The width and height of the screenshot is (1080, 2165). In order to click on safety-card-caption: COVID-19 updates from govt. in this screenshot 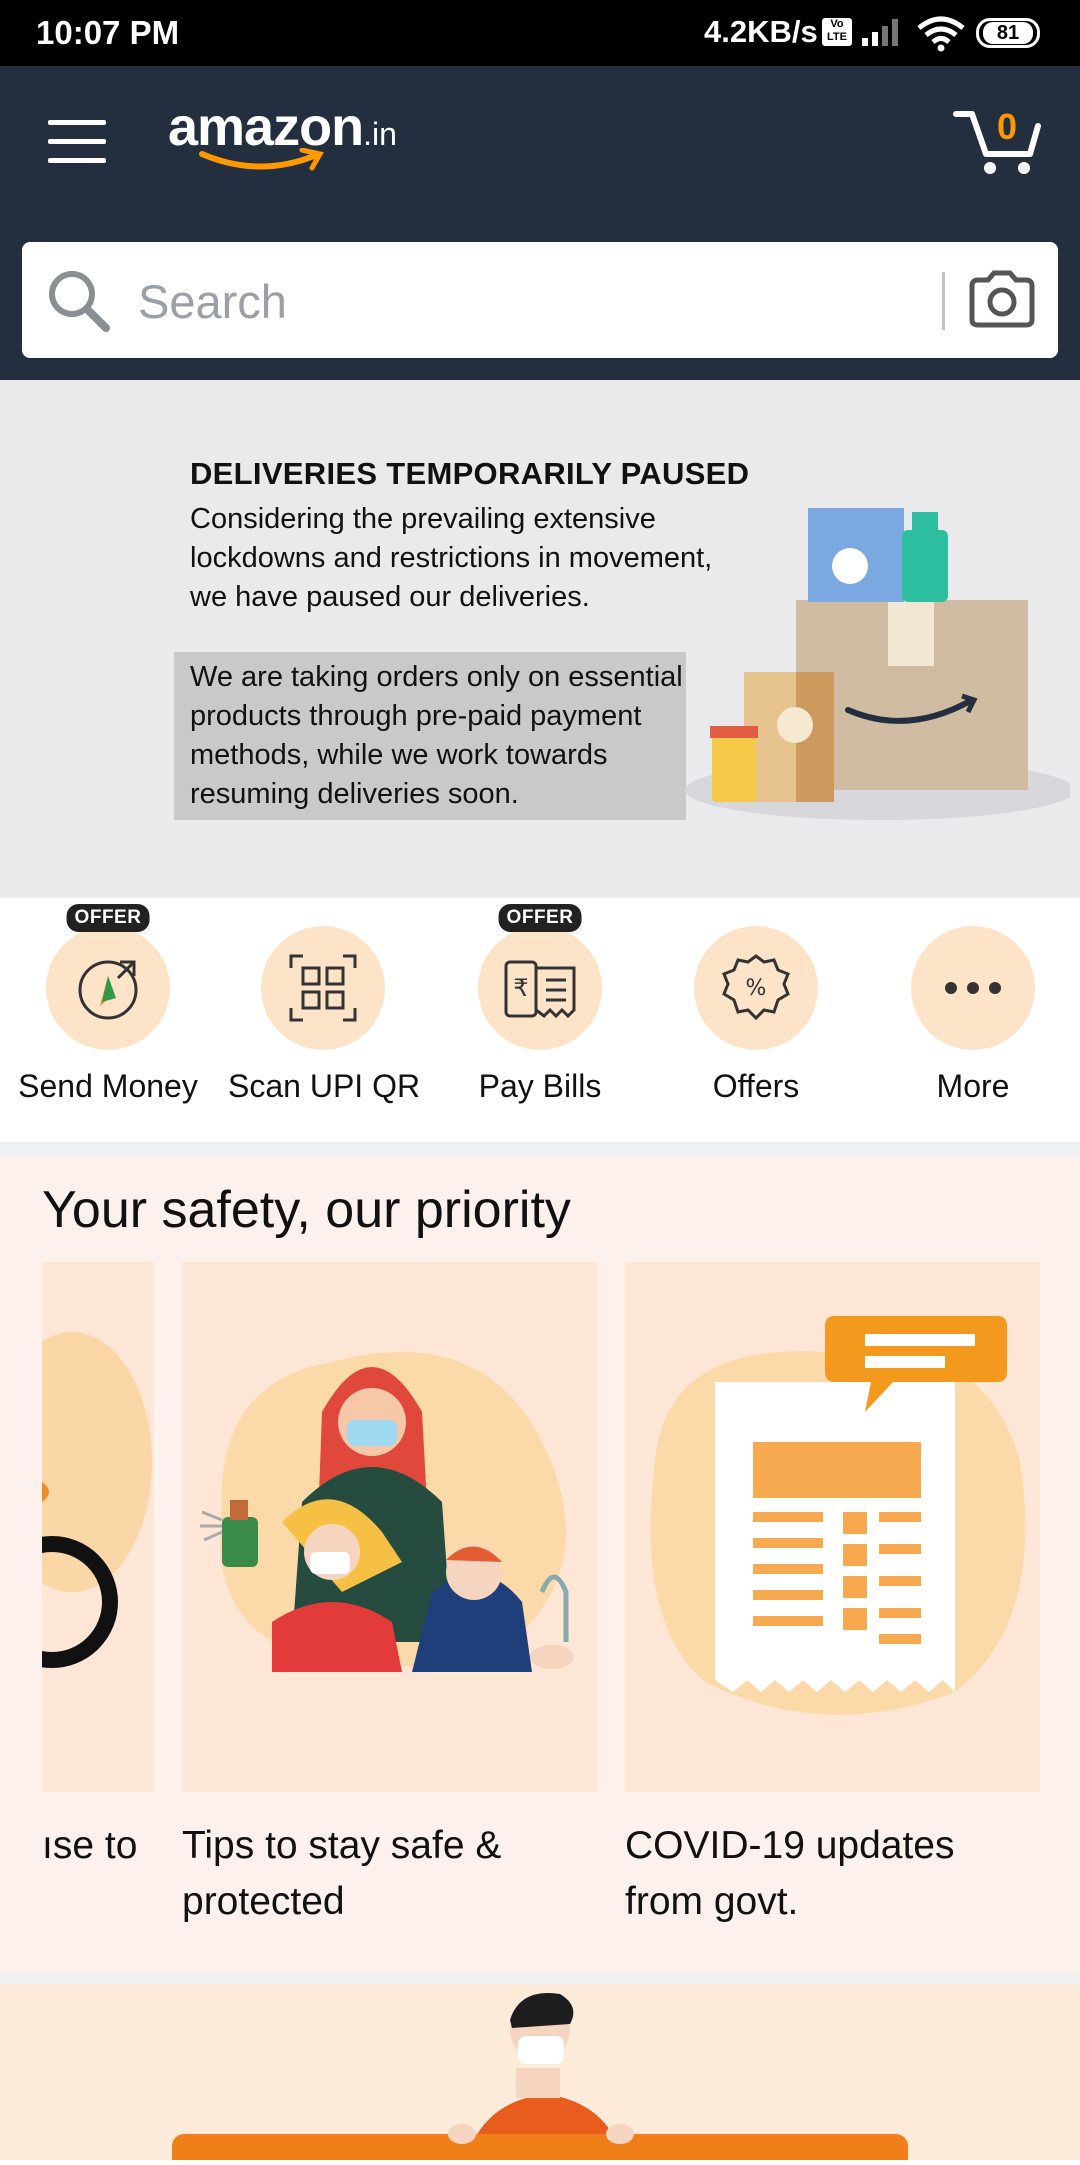, I will do `click(832, 1874)`.